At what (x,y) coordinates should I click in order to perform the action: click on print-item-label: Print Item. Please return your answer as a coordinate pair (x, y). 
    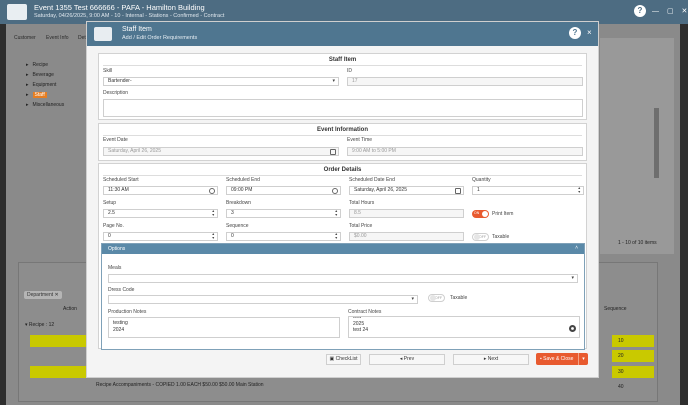
    Looking at the image, I should click on (503, 214).